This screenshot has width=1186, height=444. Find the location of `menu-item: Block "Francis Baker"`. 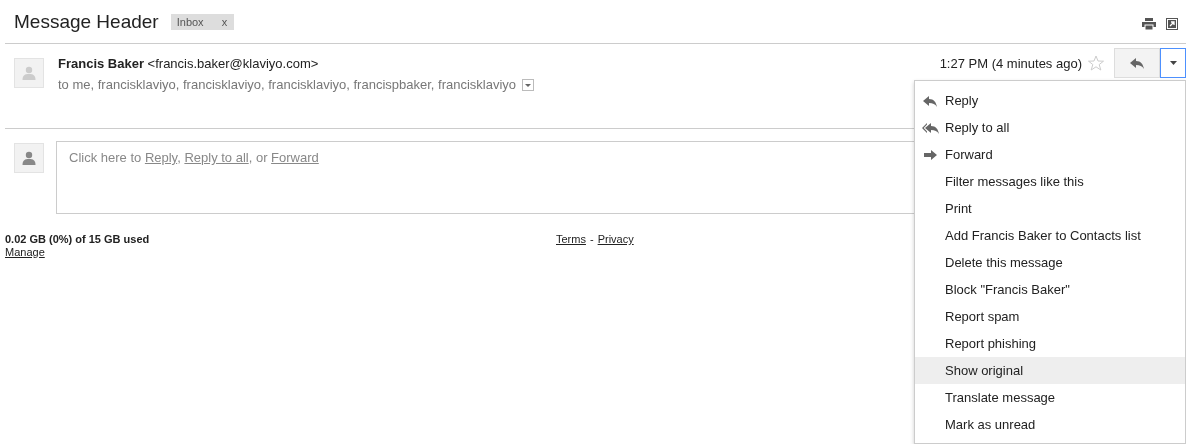

menu-item: Block "Francis Baker" is located at coordinates (1050, 289).